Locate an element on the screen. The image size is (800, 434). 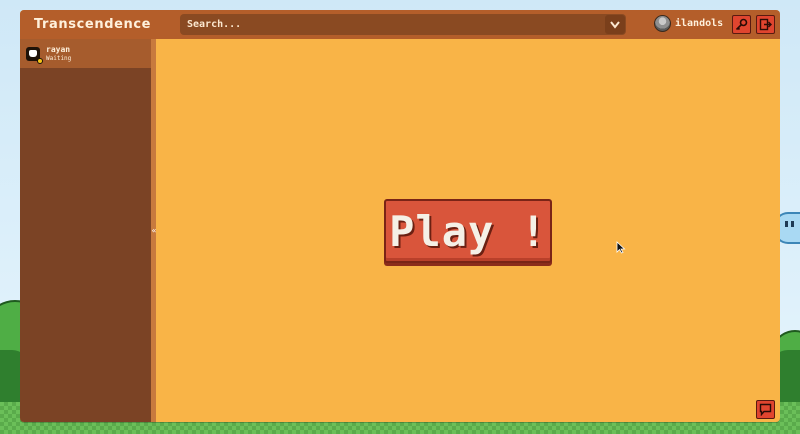
play-button-label: Play ! is located at coordinates (468, 231).